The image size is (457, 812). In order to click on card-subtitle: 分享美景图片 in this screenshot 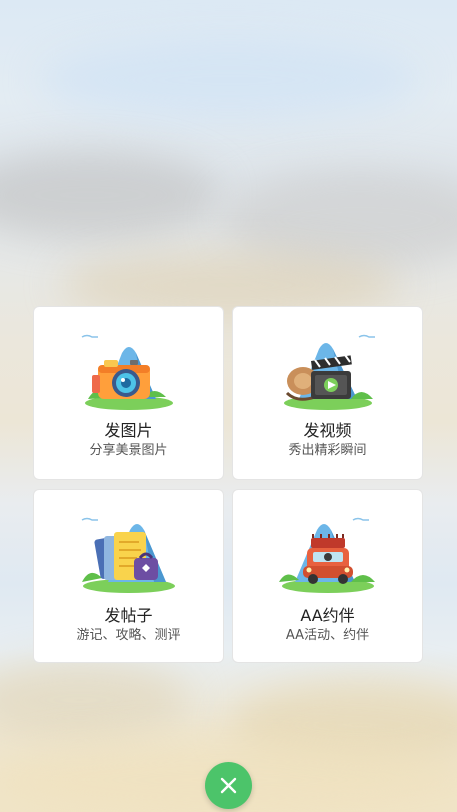, I will do `click(128, 450)`.